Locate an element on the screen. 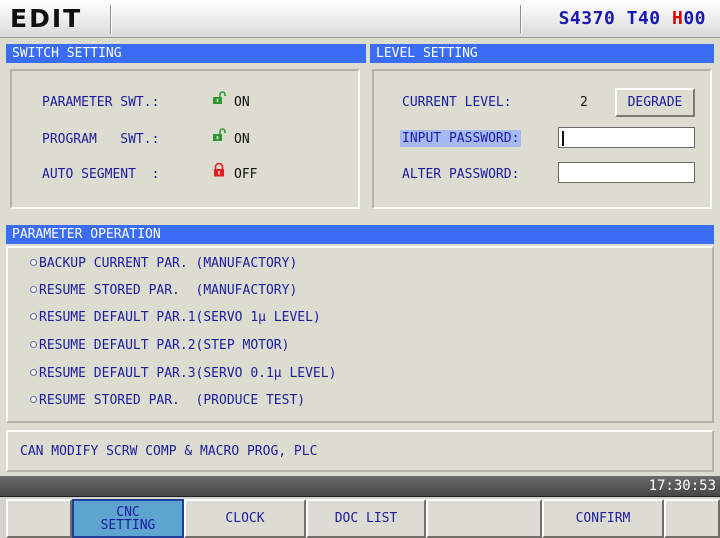 This screenshot has height=538, width=720. option-label: RESUME STORED PAR. (MANUFACTORY) is located at coordinates (168, 290).